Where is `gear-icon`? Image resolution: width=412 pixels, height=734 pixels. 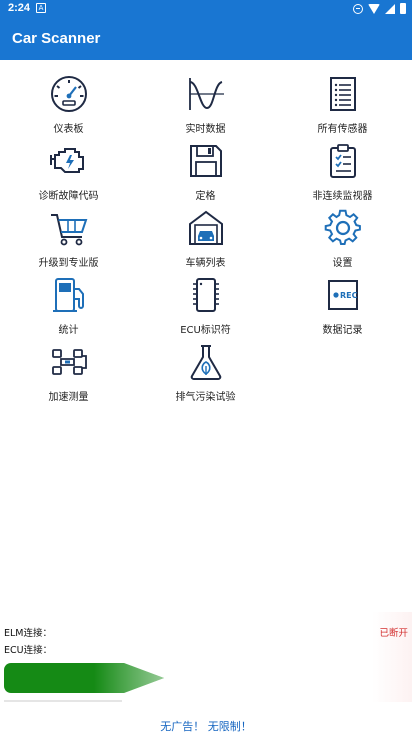
gear-icon is located at coordinates (342, 227).